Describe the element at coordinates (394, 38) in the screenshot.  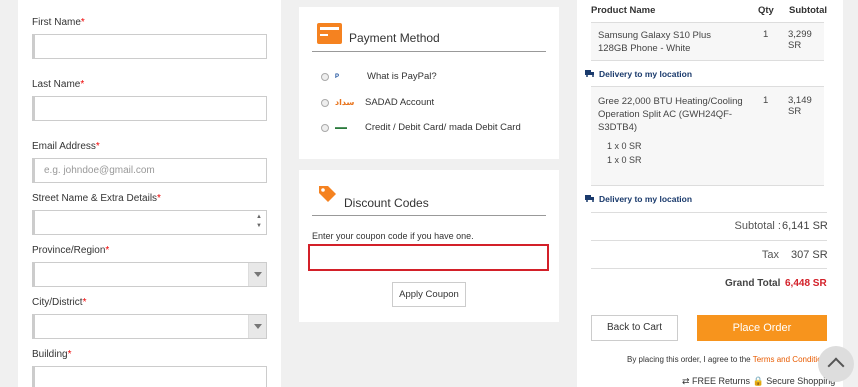
I see `payment-method-title: Payment Method` at that location.